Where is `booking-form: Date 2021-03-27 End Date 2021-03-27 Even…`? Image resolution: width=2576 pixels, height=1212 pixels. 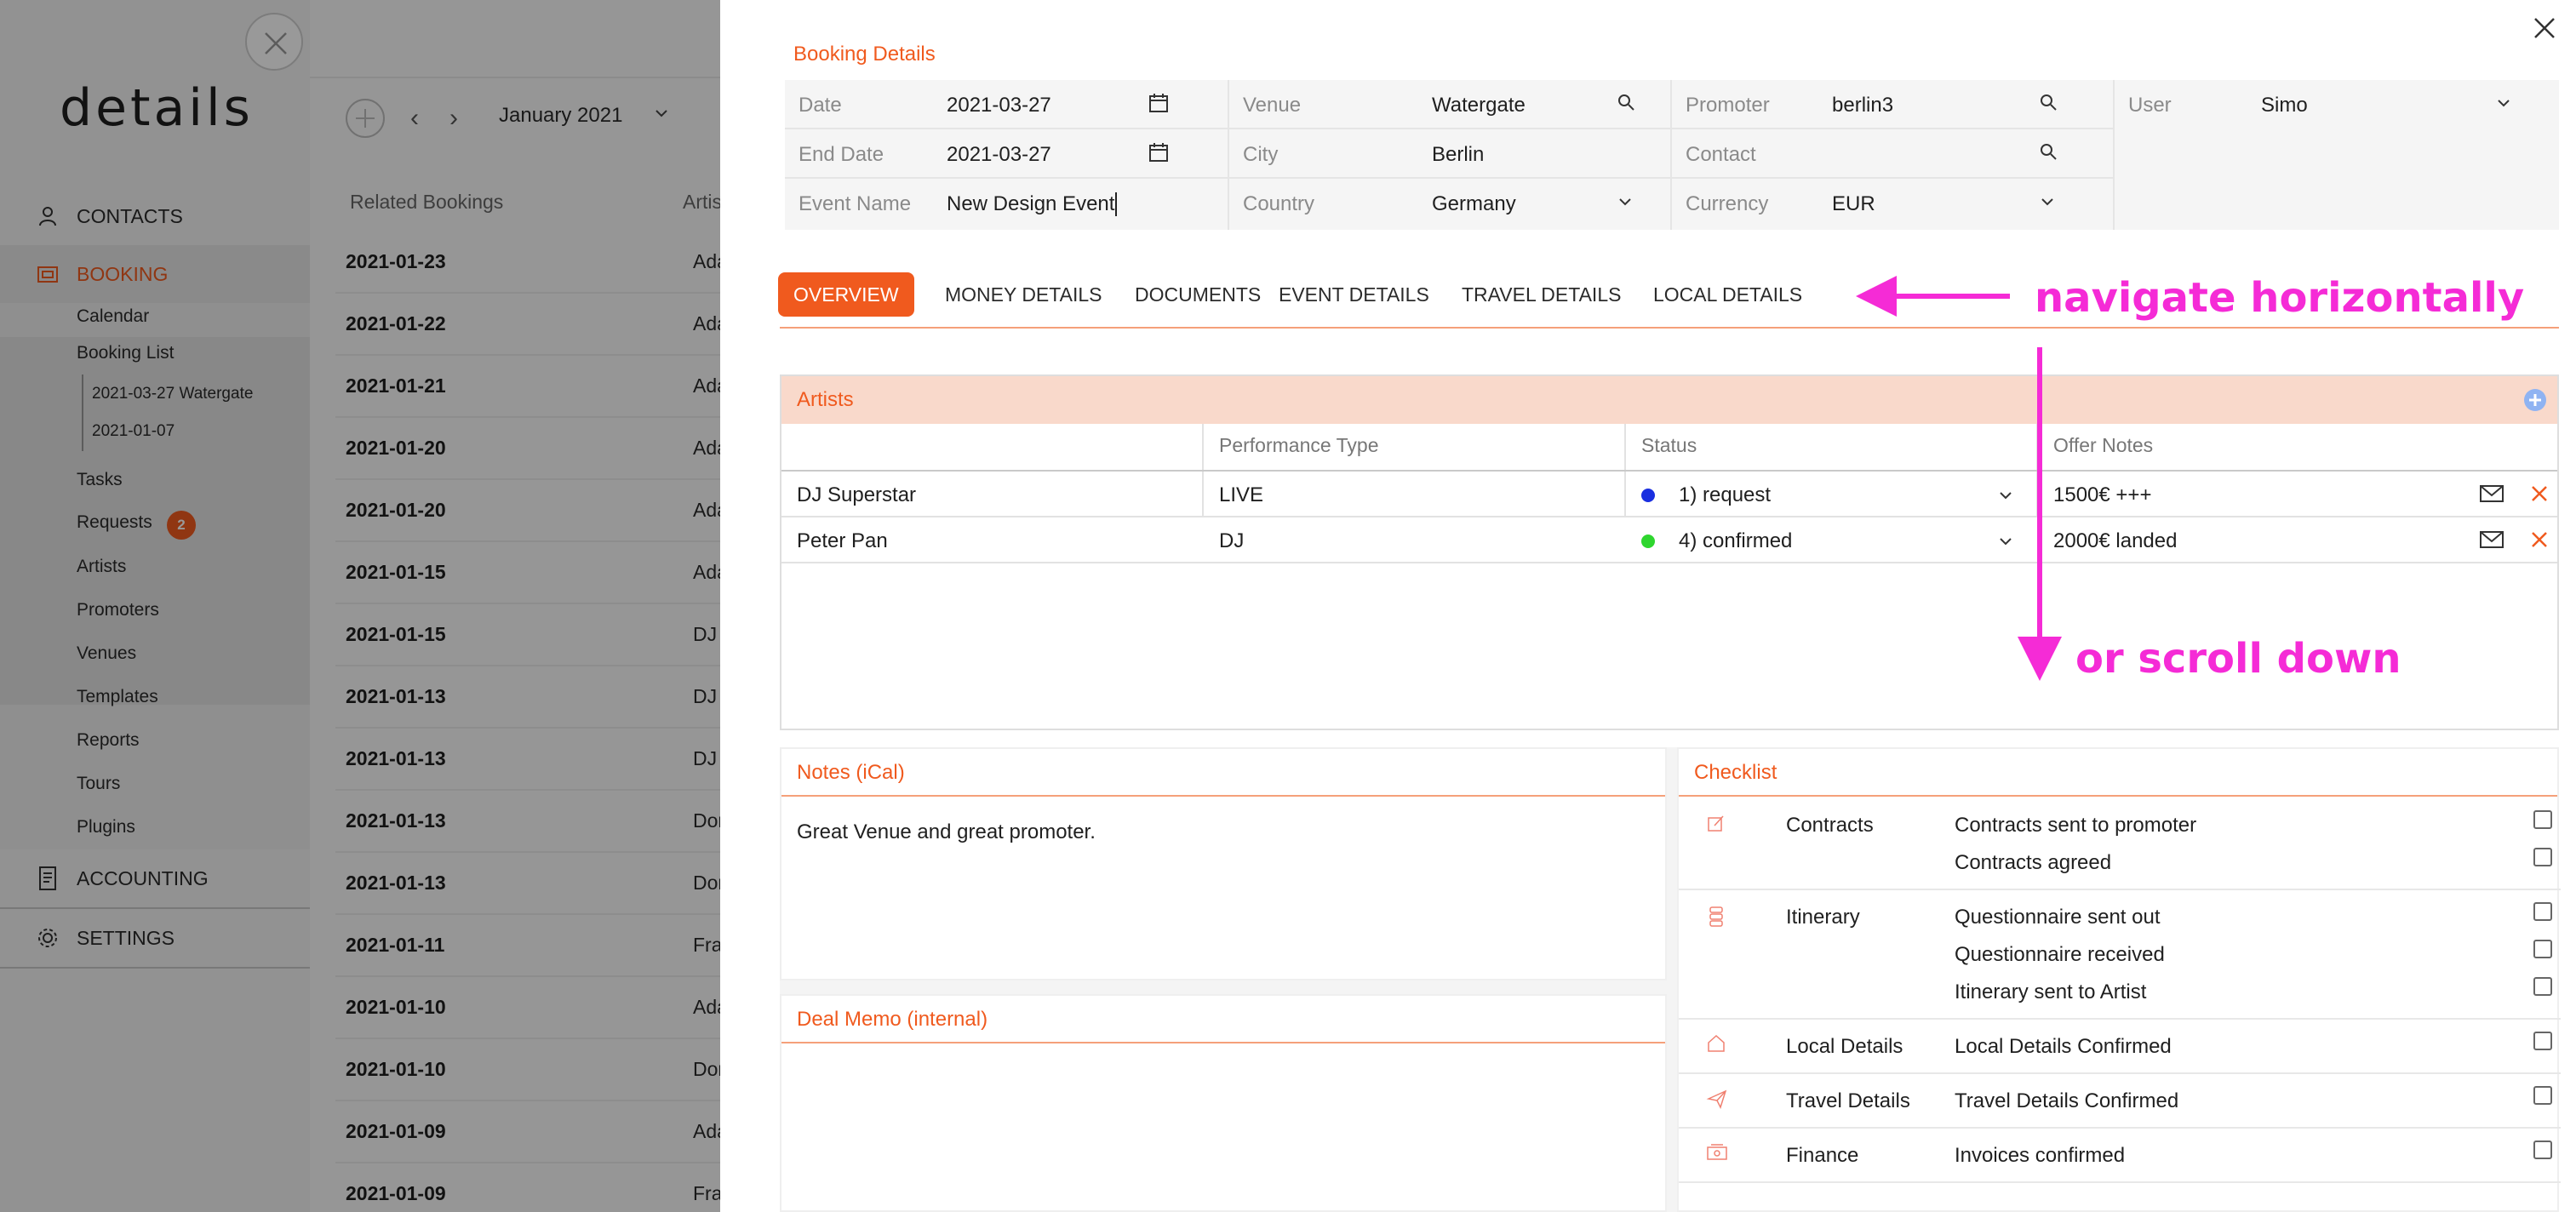 booking-form: Date 2021-03-27 End Date 2021-03-27 Even… is located at coordinates (1672, 155).